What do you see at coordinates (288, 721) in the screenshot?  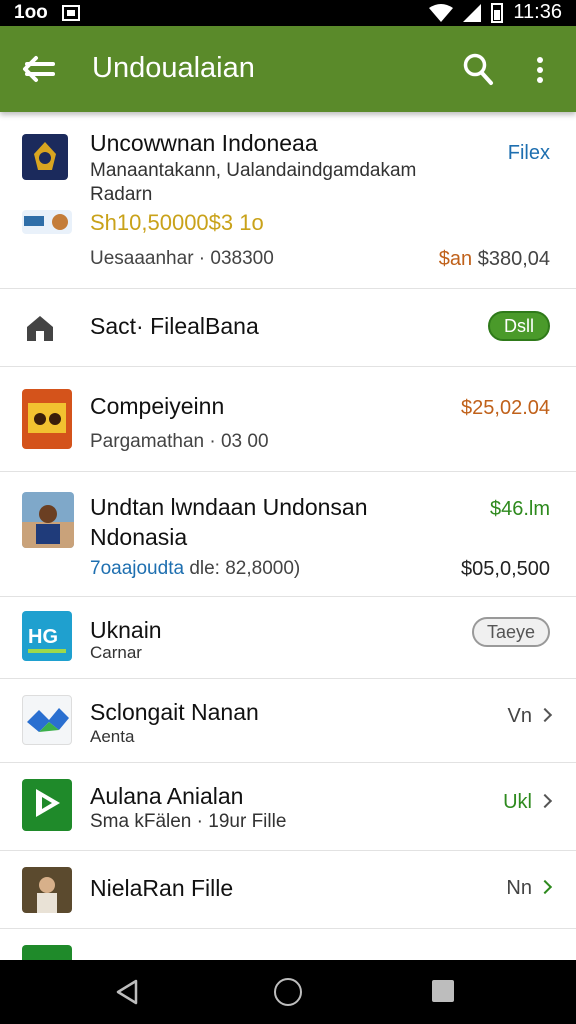 I see `list-item: Sclongait Nanan Aenta Vn` at bounding box center [288, 721].